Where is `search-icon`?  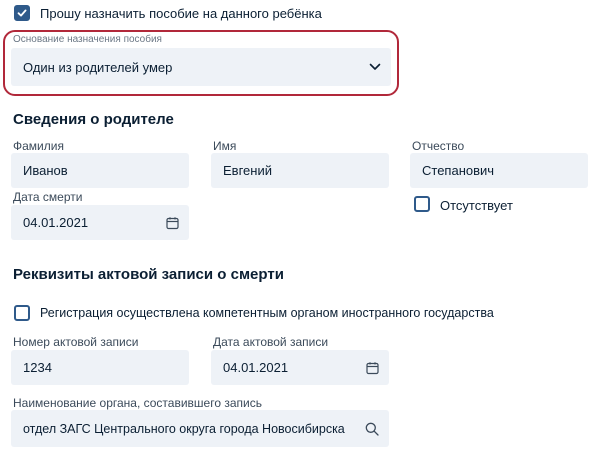
search-icon is located at coordinates (372, 429).